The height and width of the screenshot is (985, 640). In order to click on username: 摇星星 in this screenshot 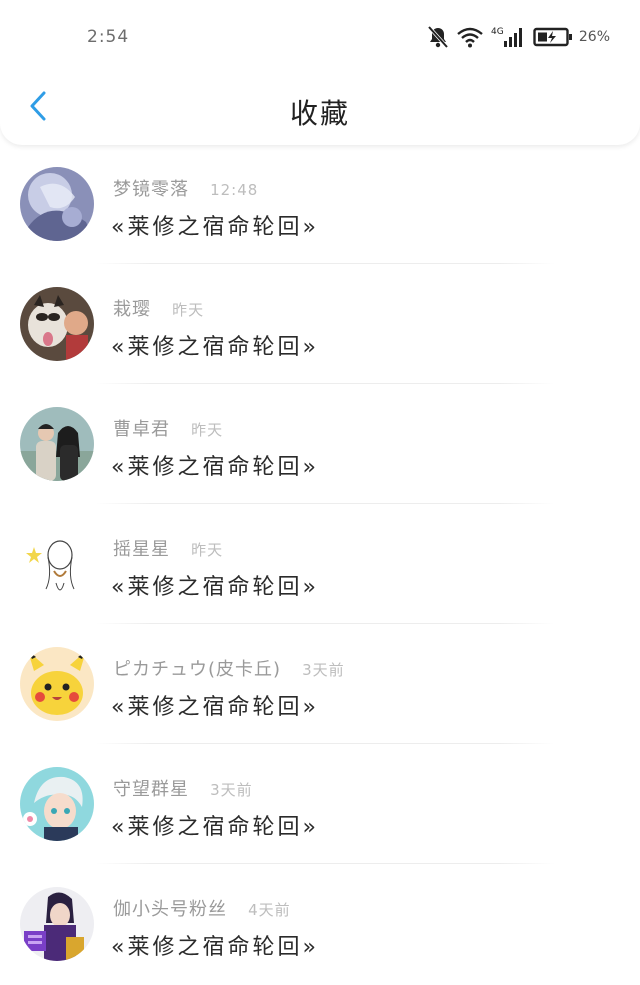, I will do `click(141, 549)`.